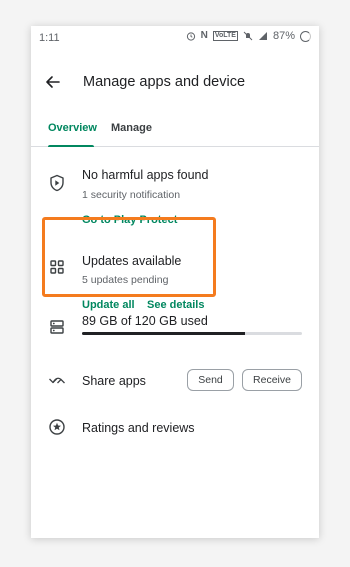  Describe the element at coordinates (175, 130) in the screenshot. I see `tab-bar: Overview Manage` at that location.